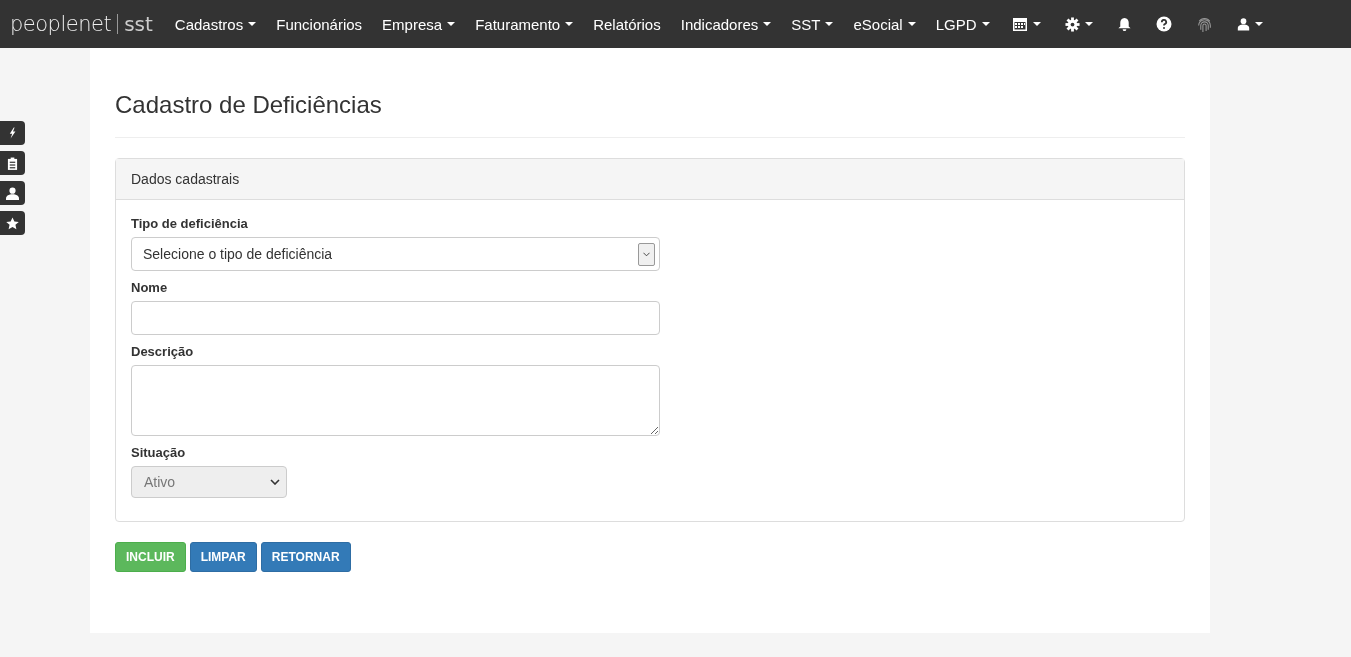 This screenshot has width=1351, height=657. I want to click on logo: peoplenet sst, so click(81, 24).